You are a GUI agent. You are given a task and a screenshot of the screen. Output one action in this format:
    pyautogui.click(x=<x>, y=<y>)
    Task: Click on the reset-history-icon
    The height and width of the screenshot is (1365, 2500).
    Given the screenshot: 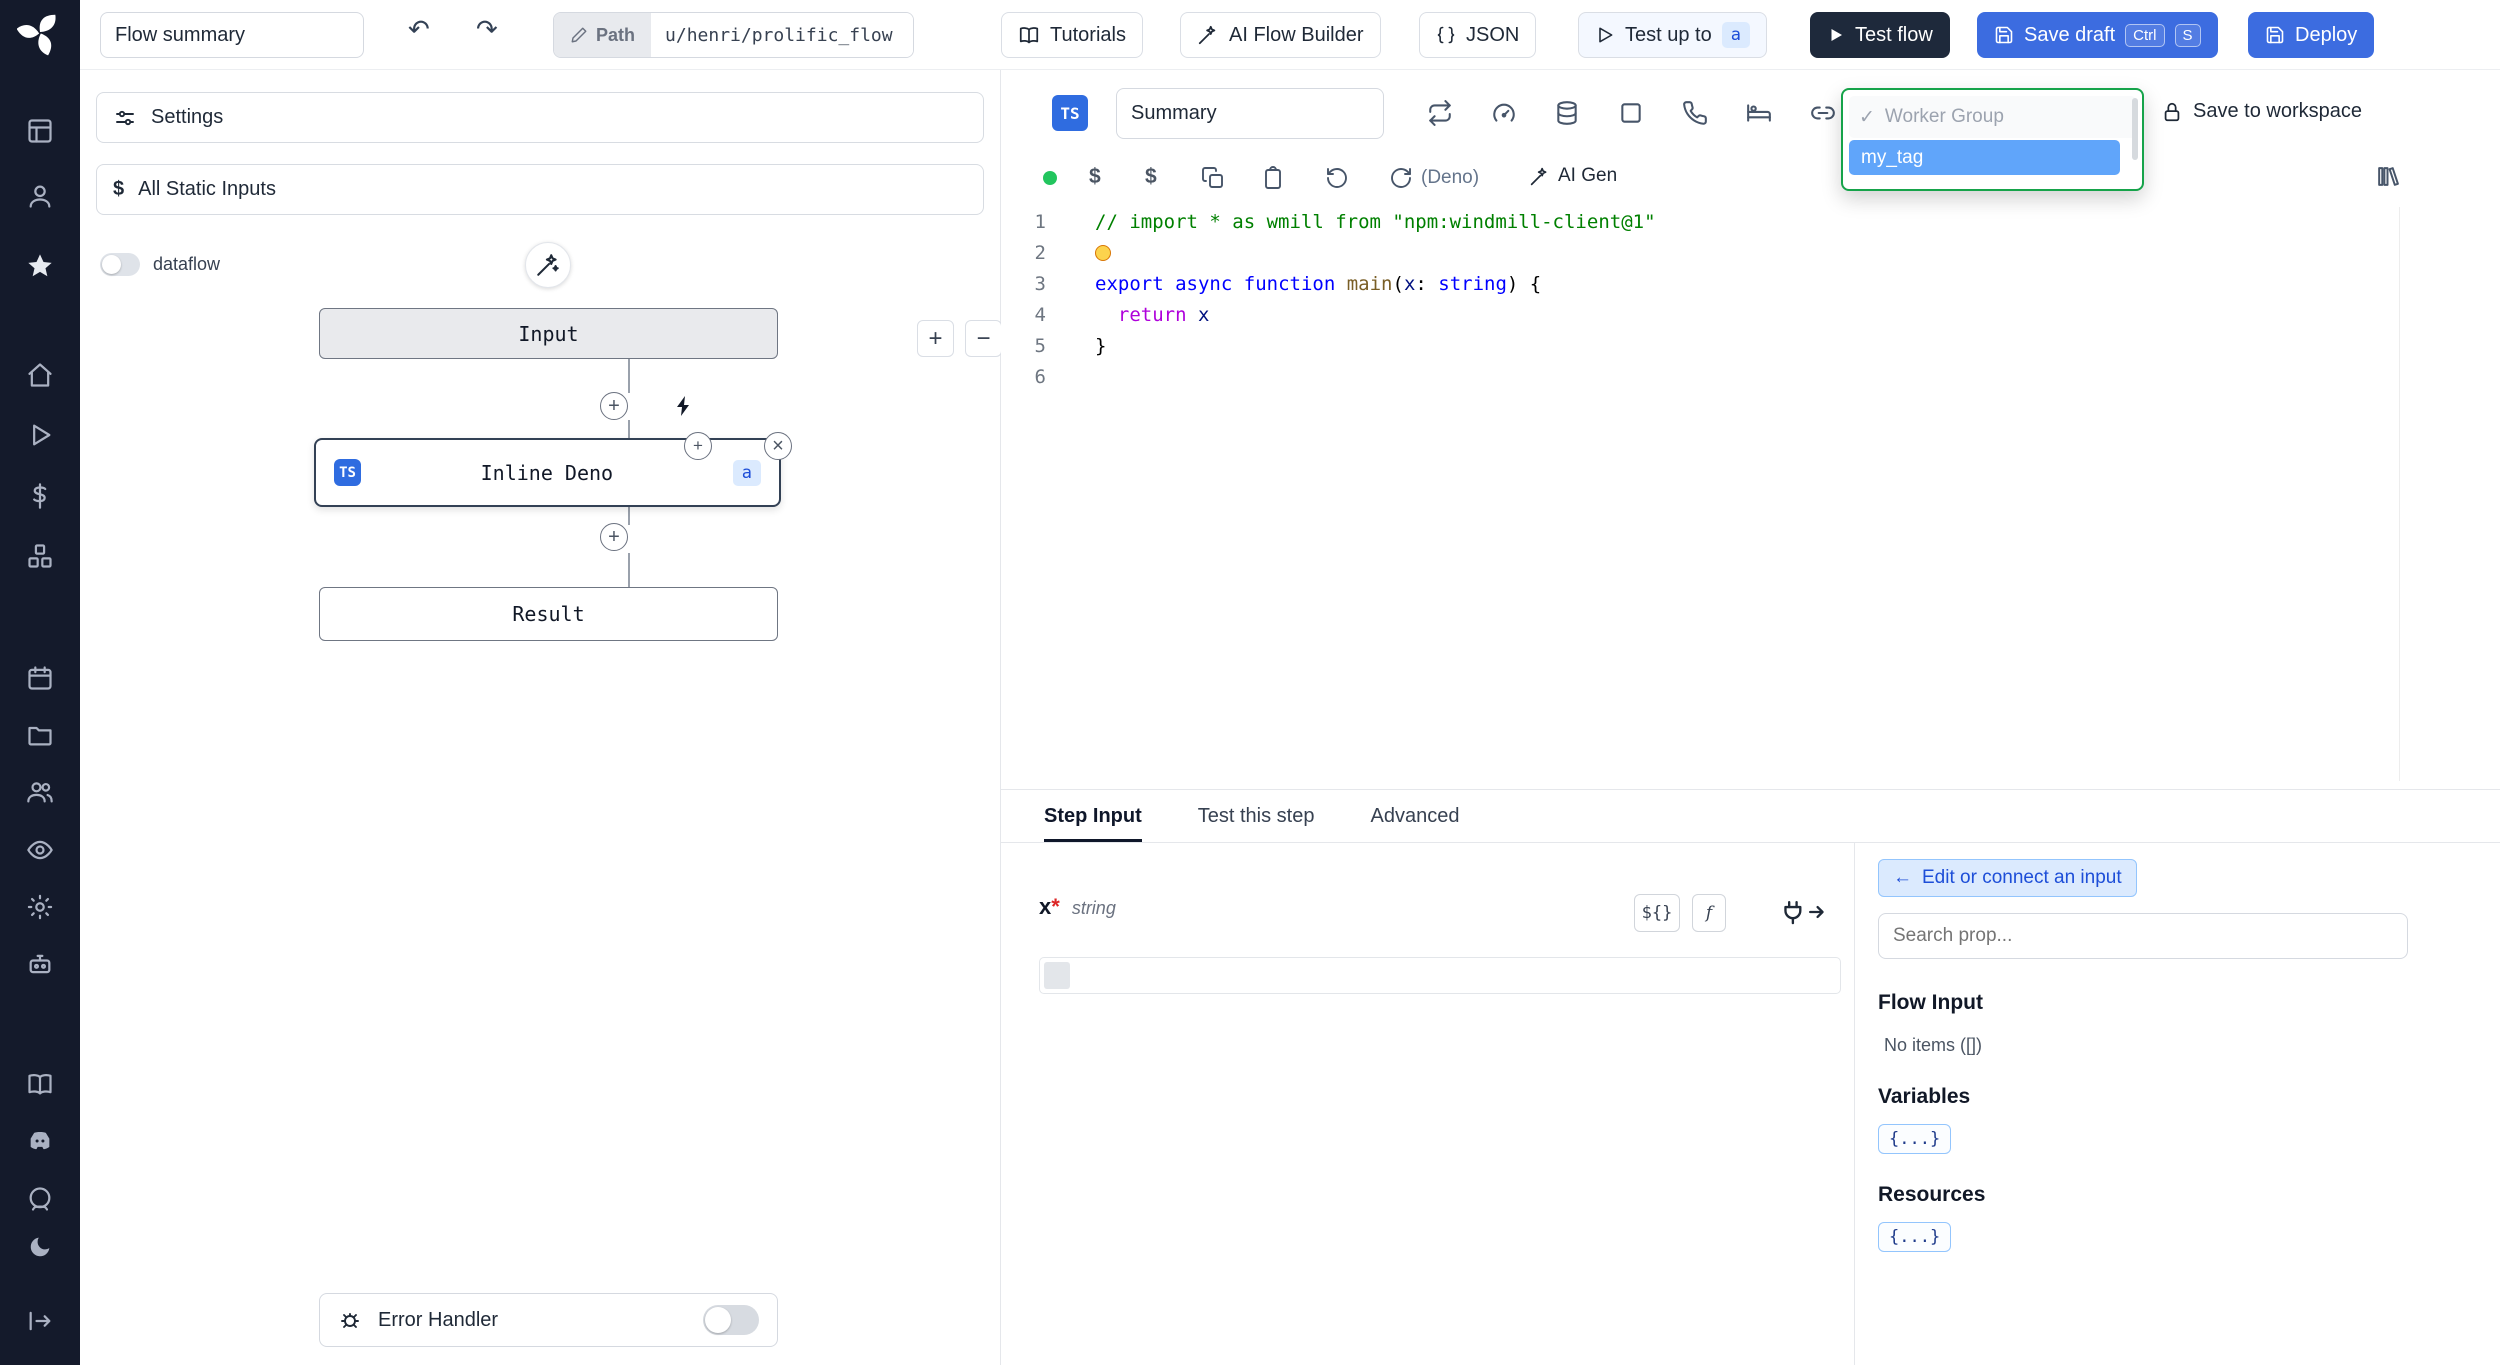 What is the action you would take?
    pyautogui.click(x=1337, y=178)
    